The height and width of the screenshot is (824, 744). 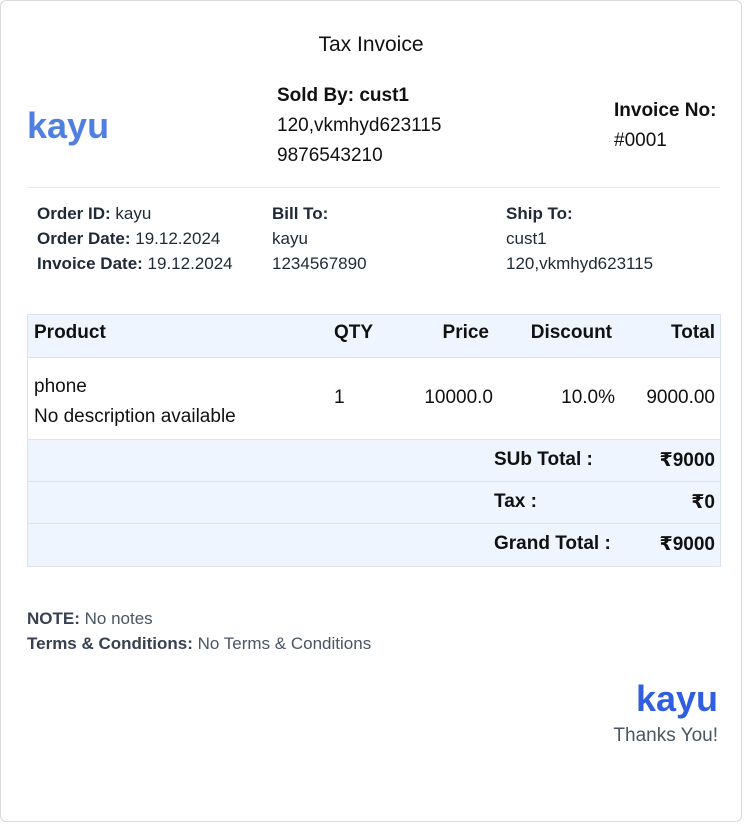 What do you see at coordinates (290, 238) in the screenshot?
I see `bill-to-name: kayu` at bounding box center [290, 238].